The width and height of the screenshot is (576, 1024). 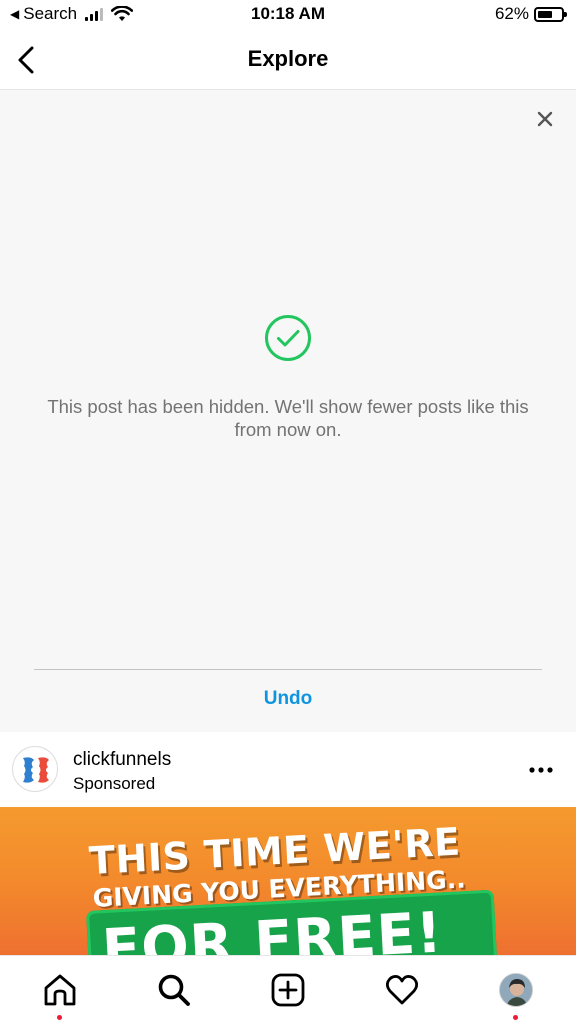 What do you see at coordinates (288, 338) in the screenshot?
I see `checkmark-circle-icon` at bounding box center [288, 338].